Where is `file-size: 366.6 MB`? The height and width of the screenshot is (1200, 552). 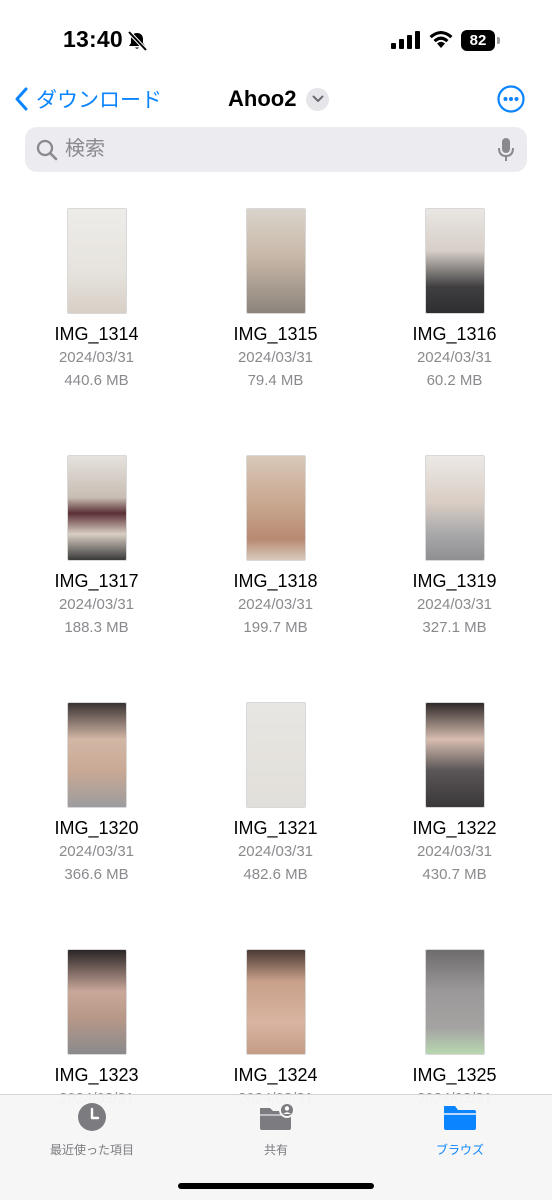 file-size: 366.6 MB is located at coordinates (96, 874).